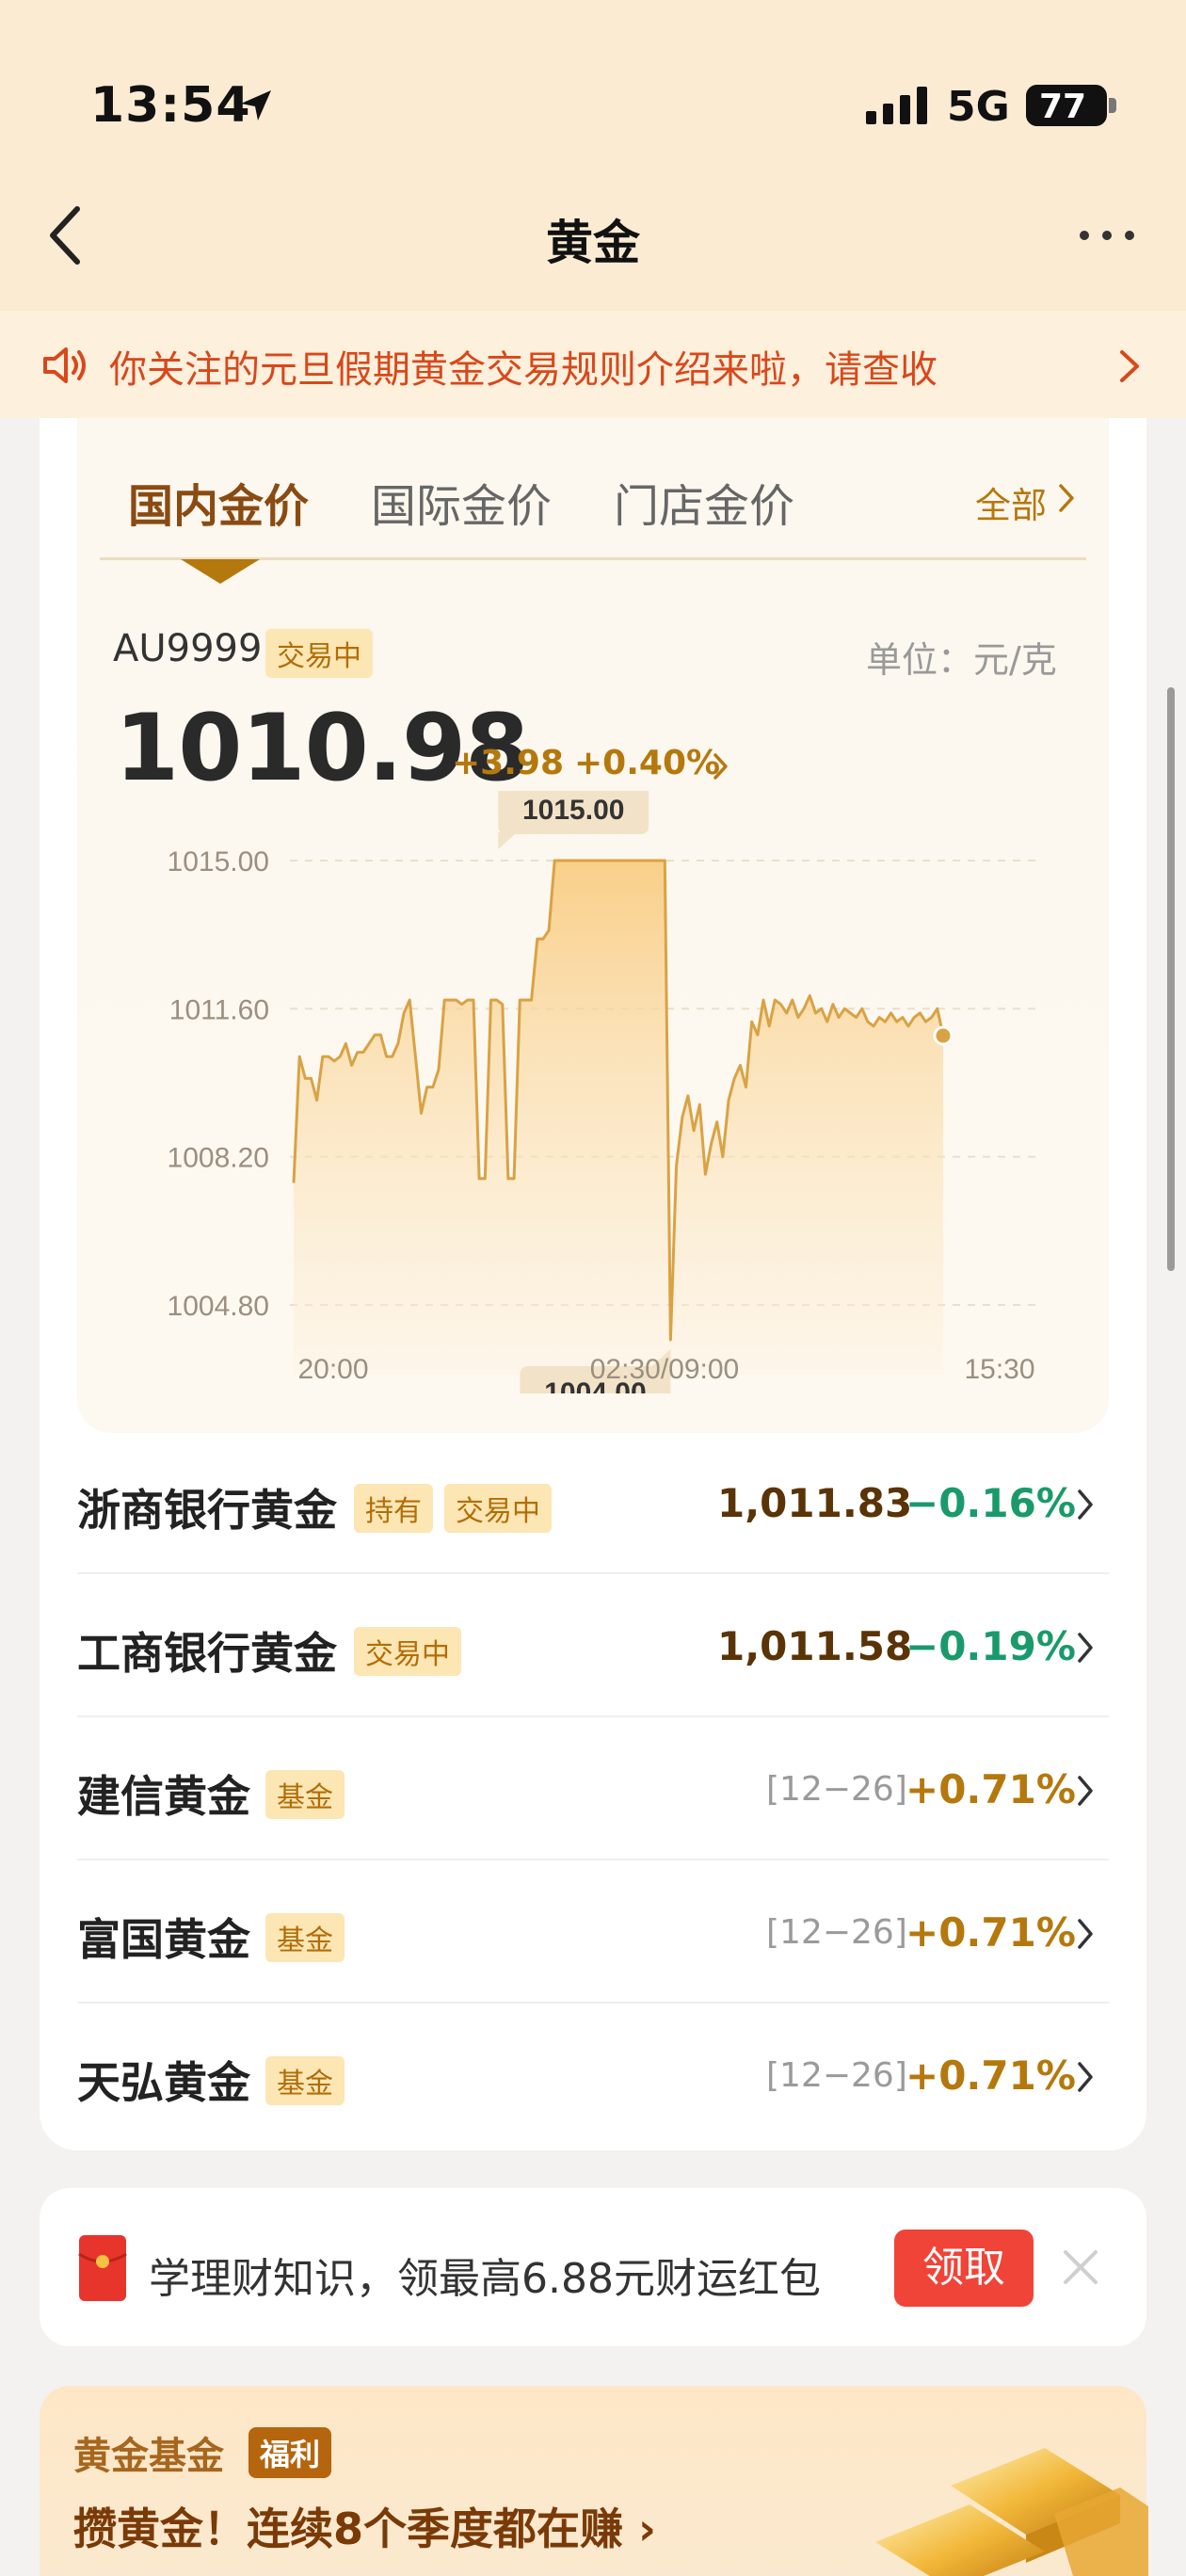 Image resolution: width=1186 pixels, height=2576 pixels. What do you see at coordinates (593, 2075) in the screenshot?
I see `list-item: 天弘黄金 基金 [12−26] +0.71%` at bounding box center [593, 2075].